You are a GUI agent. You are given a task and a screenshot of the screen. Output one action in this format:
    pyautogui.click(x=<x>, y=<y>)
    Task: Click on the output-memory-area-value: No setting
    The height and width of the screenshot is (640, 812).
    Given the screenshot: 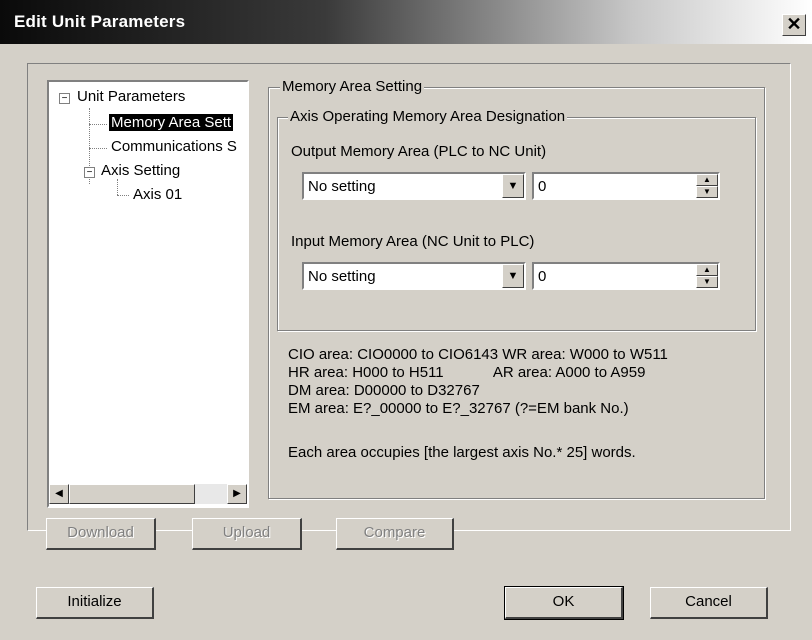 What is the action you would take?
    pyautogui.click(x=342, y=186)
    